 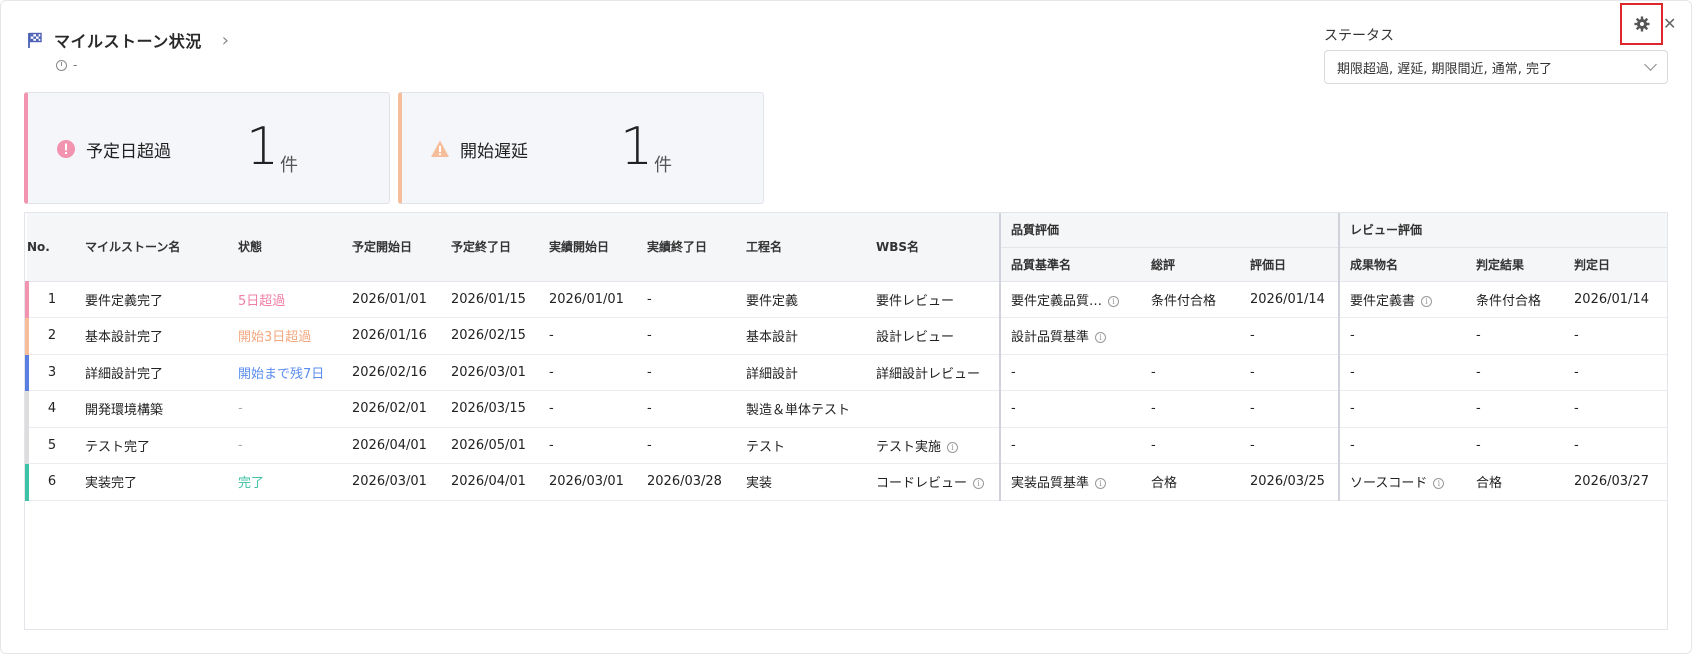 What do you see at coordinates (151, 336) in the screenshot?
I see `cell-name: 基本設計完了` at bounding box center [151, 336].